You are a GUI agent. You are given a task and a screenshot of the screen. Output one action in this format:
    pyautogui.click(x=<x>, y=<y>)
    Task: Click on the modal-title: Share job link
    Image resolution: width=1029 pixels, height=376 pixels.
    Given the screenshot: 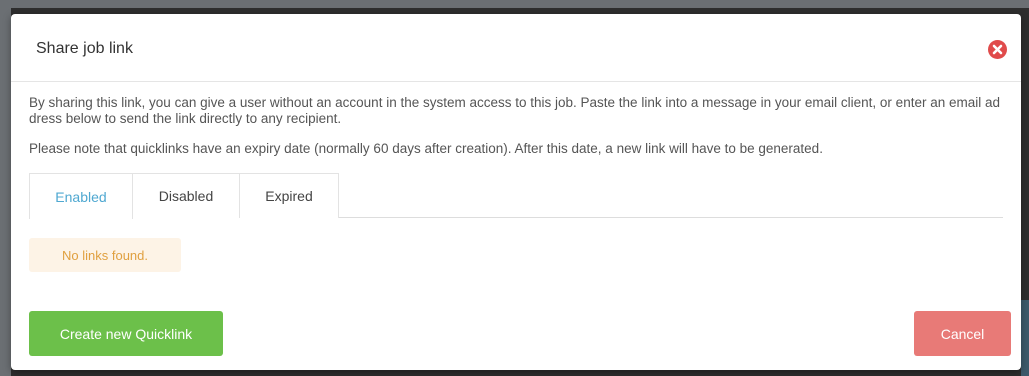 What is the action you would take?
    pyautogui.click(x=84, y=48)
    